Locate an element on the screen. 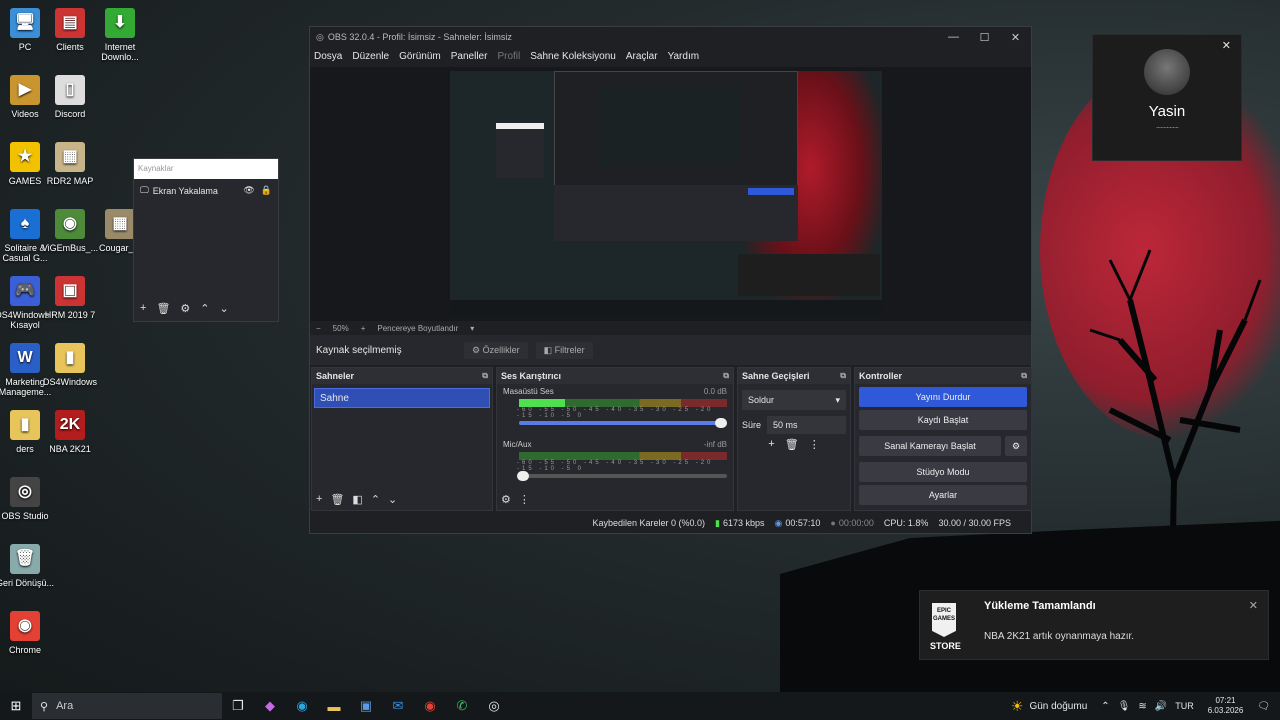  desktop-icon: ◎ OBS Studio is located at coordinates (28, 499).